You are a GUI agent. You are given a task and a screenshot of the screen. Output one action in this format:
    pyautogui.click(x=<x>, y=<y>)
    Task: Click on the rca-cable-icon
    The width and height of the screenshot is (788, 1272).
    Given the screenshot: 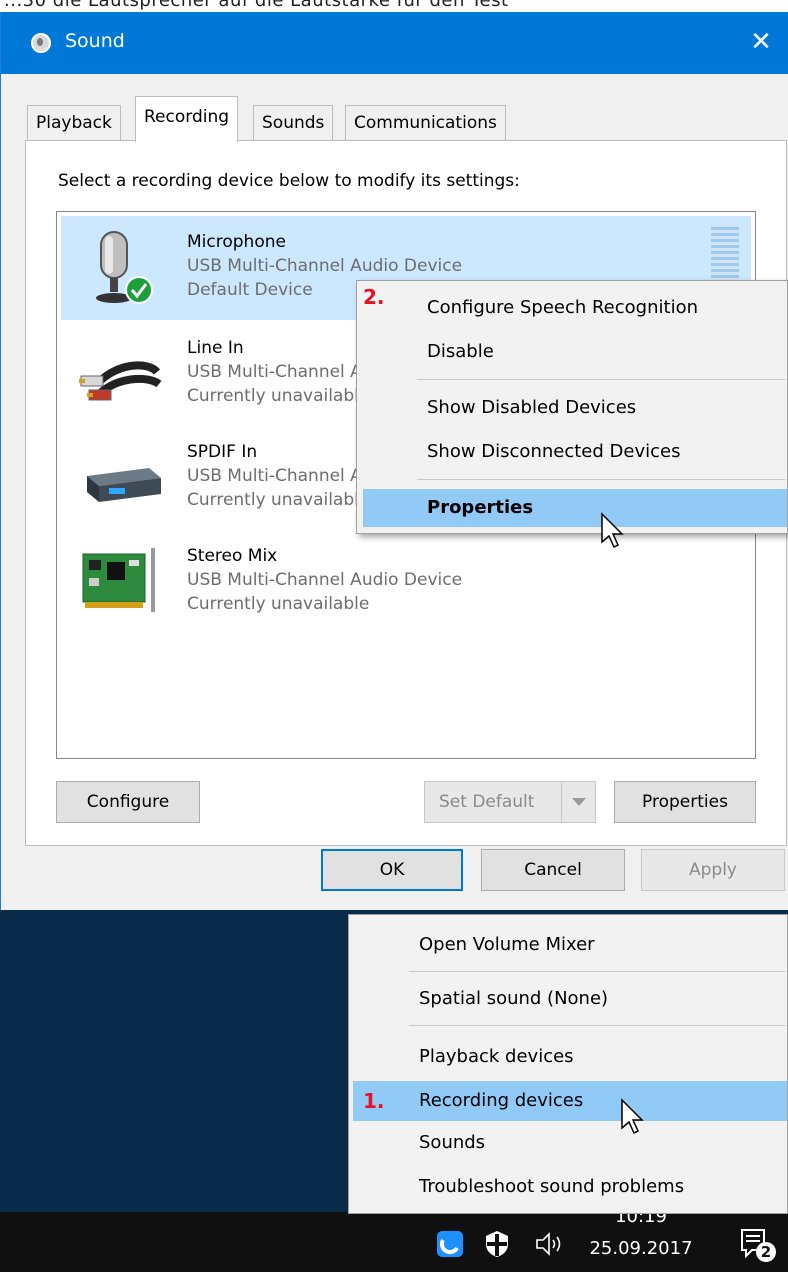 What is the action you would take?
    pyautogui.click(x=120, y=381)
    